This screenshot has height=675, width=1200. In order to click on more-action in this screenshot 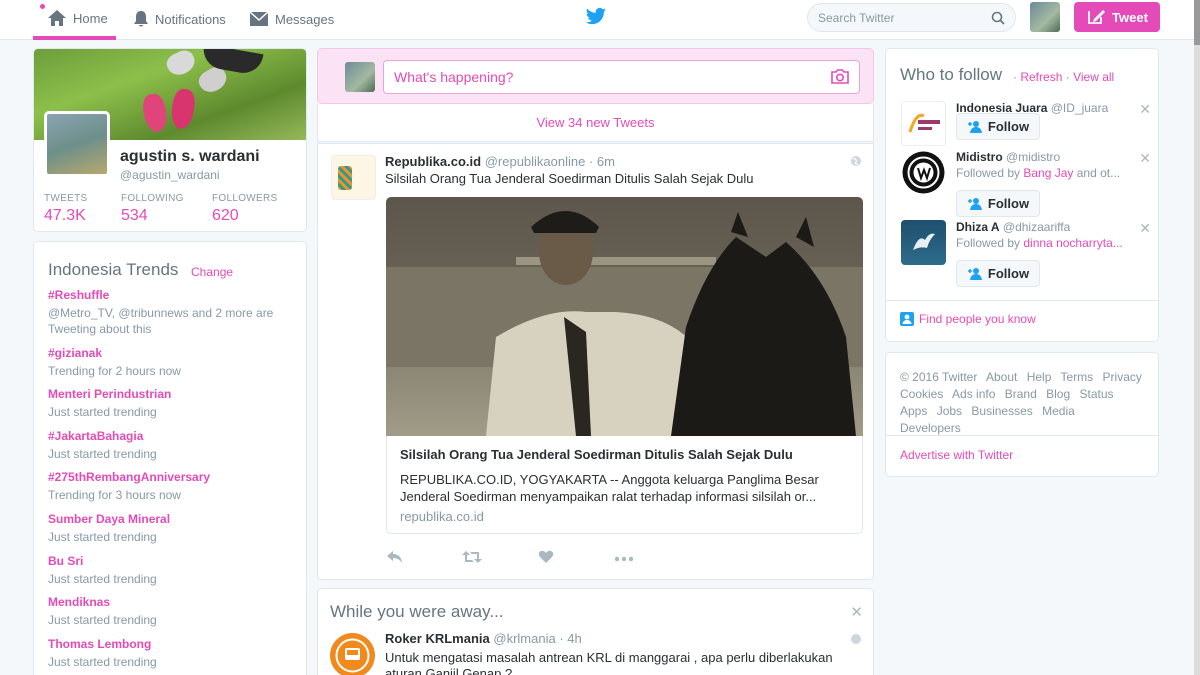, I will do `click(652, 558)`.